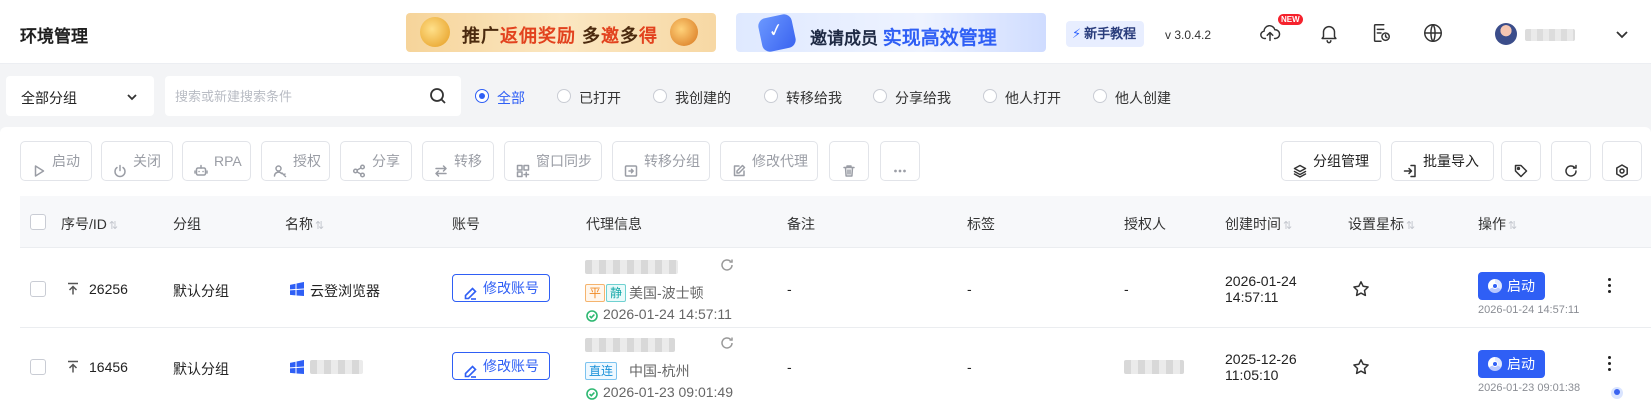 This screenshot has width=1651, height=411. What do you see at coordinates (915, 97) in the screenshot?
I see `filter-radio-shared-with-me: 分享给我` at bounding box center [915, 97].